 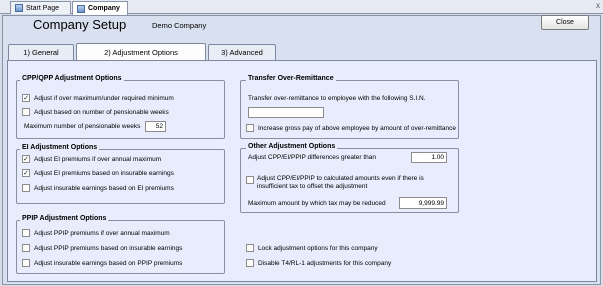 I want to click on company-name: Demo Company, so click(x=179, y=25).